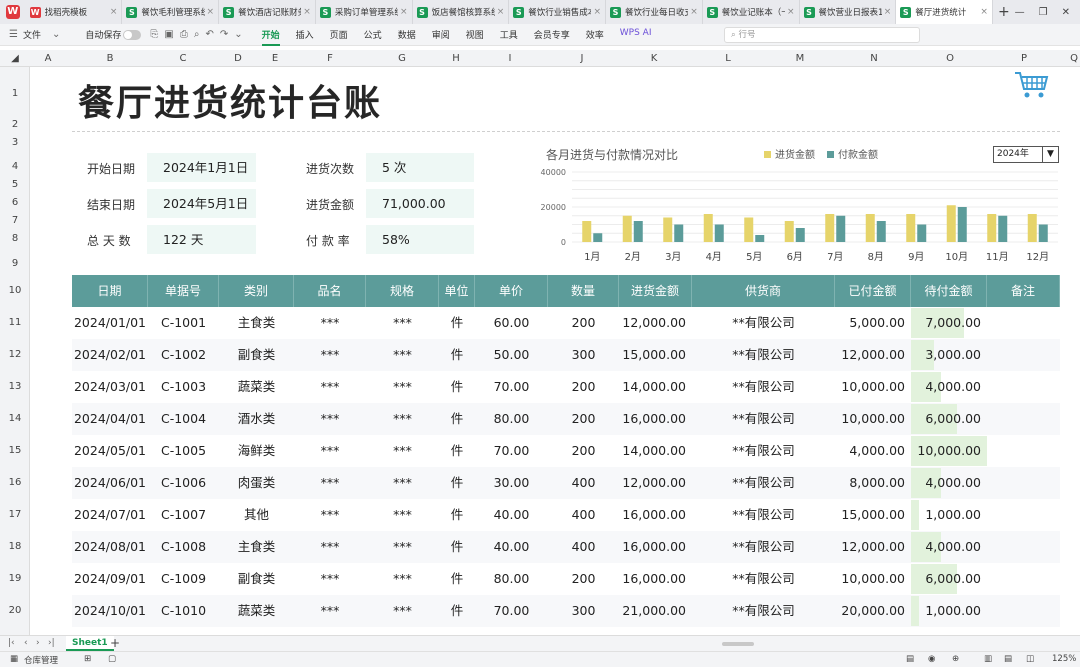  What do you see at coordinates (238, 34) in the screenshot?
I see `more-chevron-icon: ⌄` at bounding box center [238, 34].